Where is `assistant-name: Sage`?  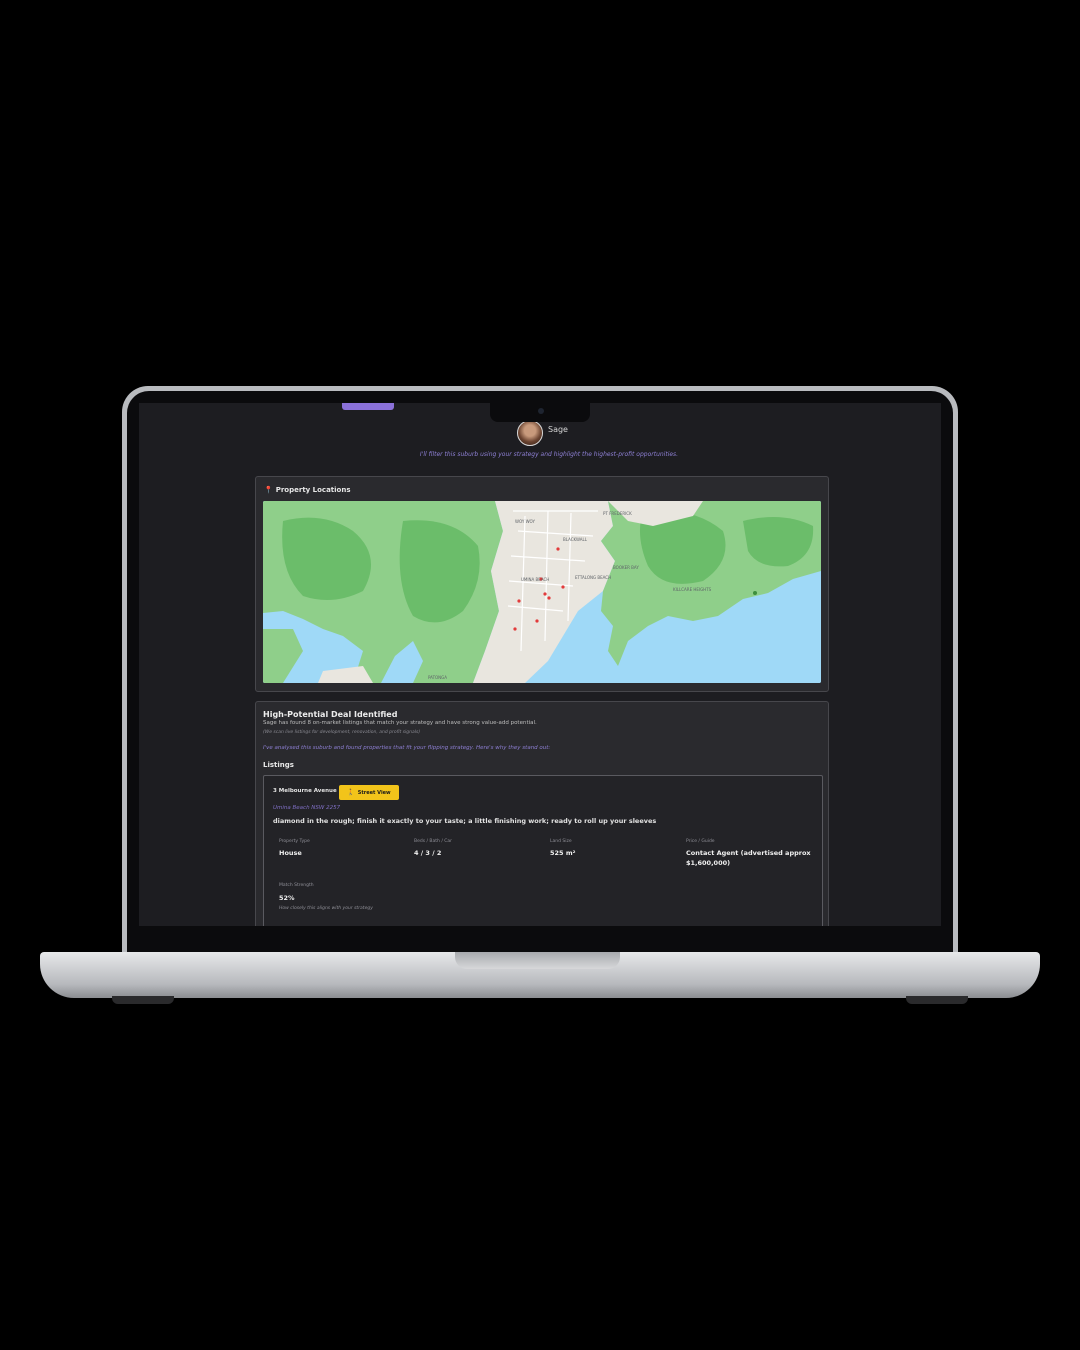
assistant-name: Sage is located at coordinates (558, 429).